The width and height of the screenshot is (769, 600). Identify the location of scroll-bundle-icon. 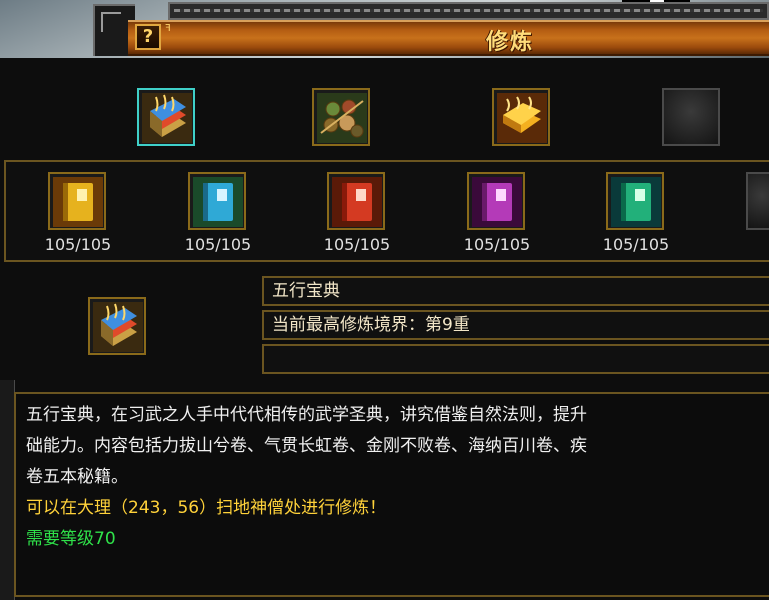
(342, 118).